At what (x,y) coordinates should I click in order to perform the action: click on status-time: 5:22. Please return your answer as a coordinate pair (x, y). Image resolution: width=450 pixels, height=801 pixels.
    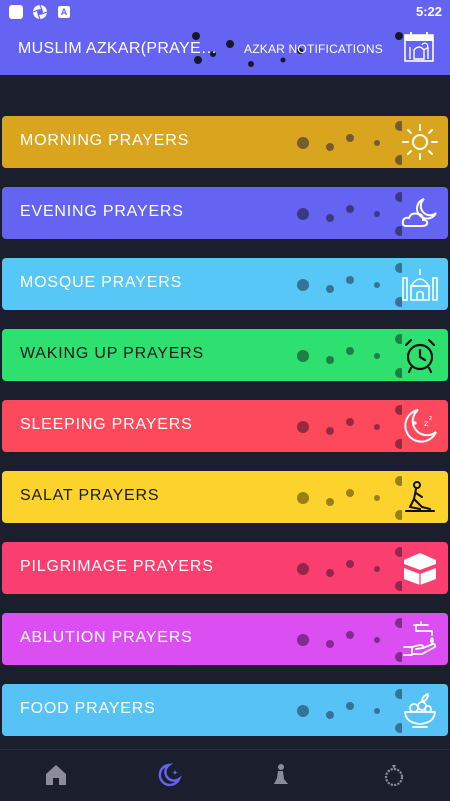
    Looking at the image, I should click on (428, 11).